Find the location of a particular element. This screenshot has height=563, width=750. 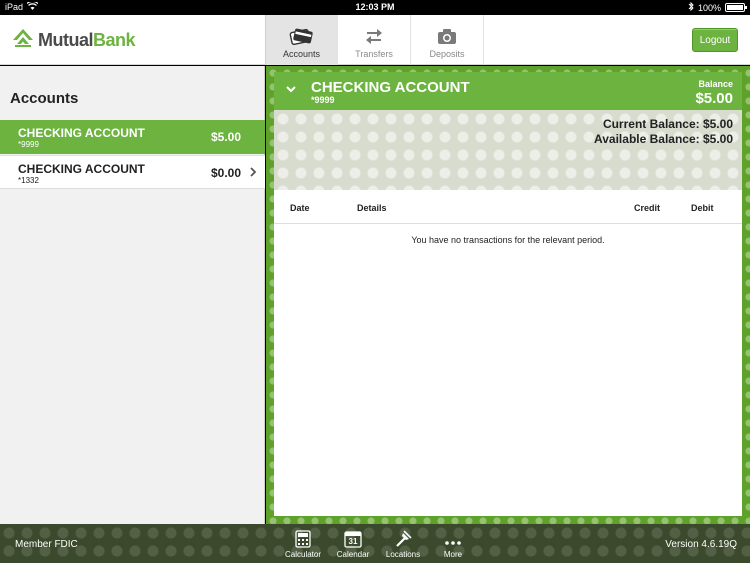

tool-buttons: Calculator 31 Calendar Locations More is located at coordinates (378, 544).